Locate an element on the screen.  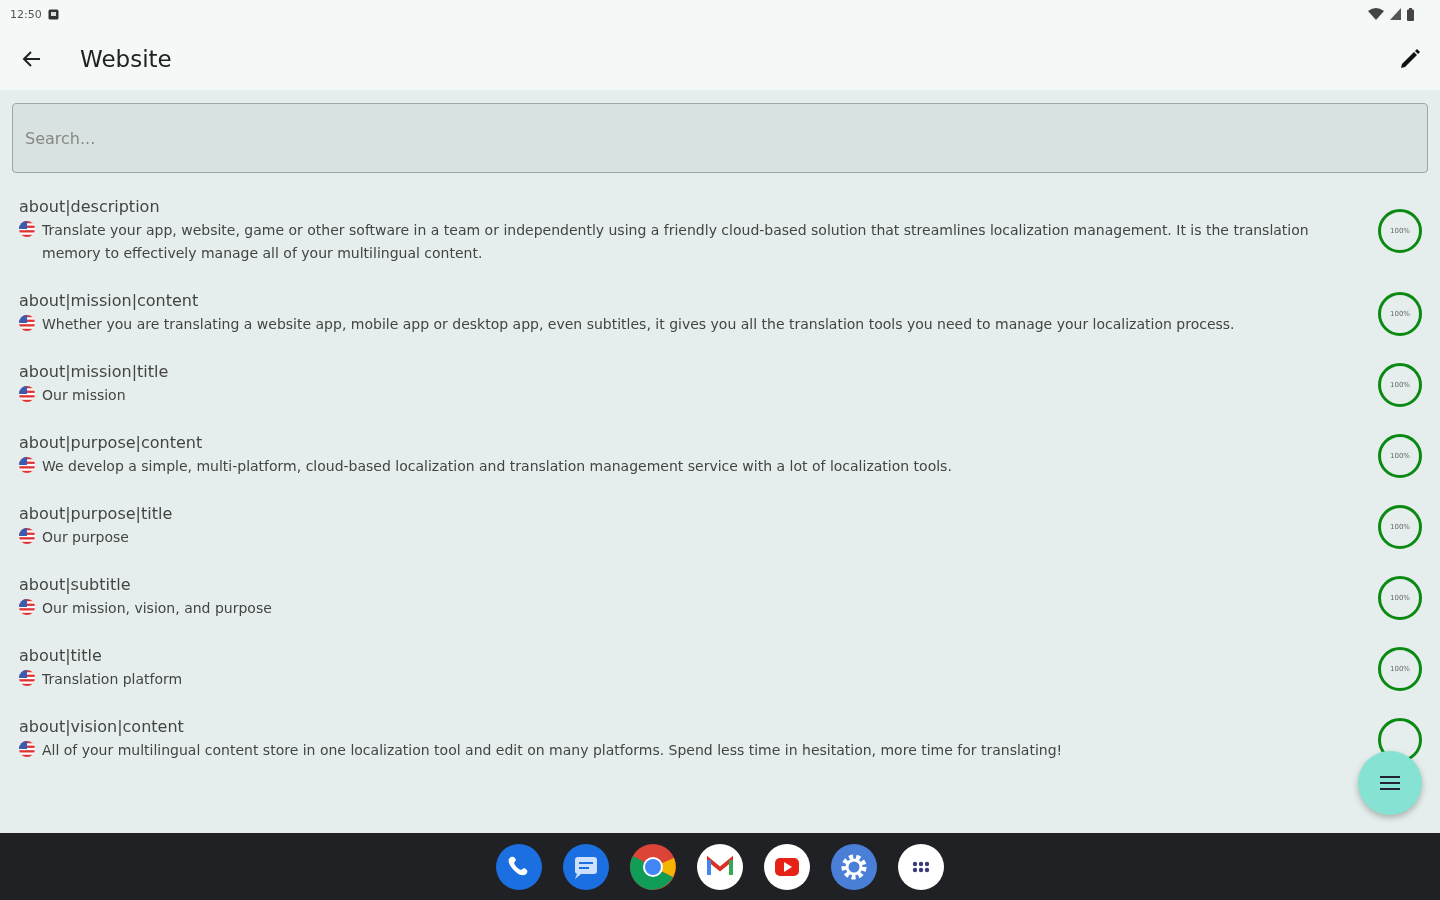
translation-text: We develop a simple, multi-platform, cloud-based localization and translation management service with a lot of localization tools. is located at coordinates (497, 466).